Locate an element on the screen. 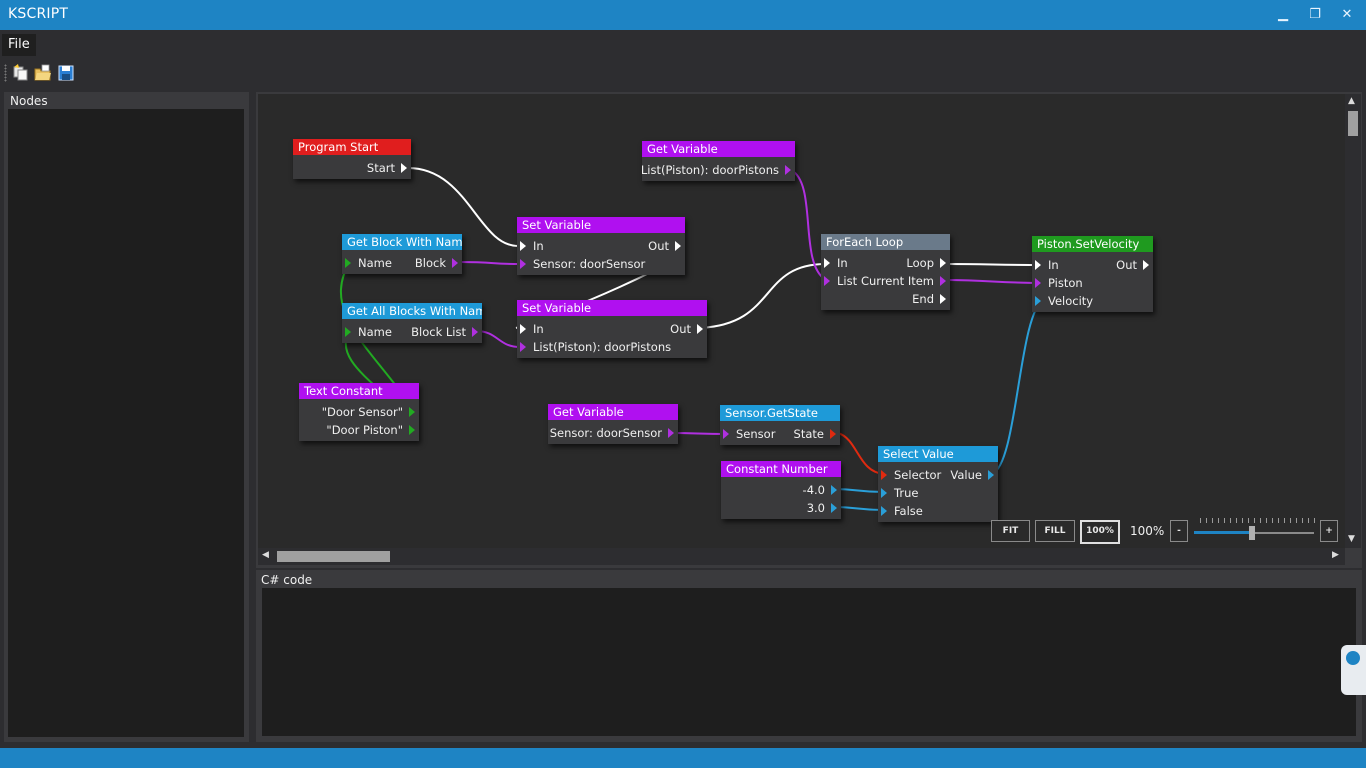 The image size is (1366, 768). node-get-all-blocks-with-name: Get All Blocks With Name Name Block List is located at coordinates (412, 323).